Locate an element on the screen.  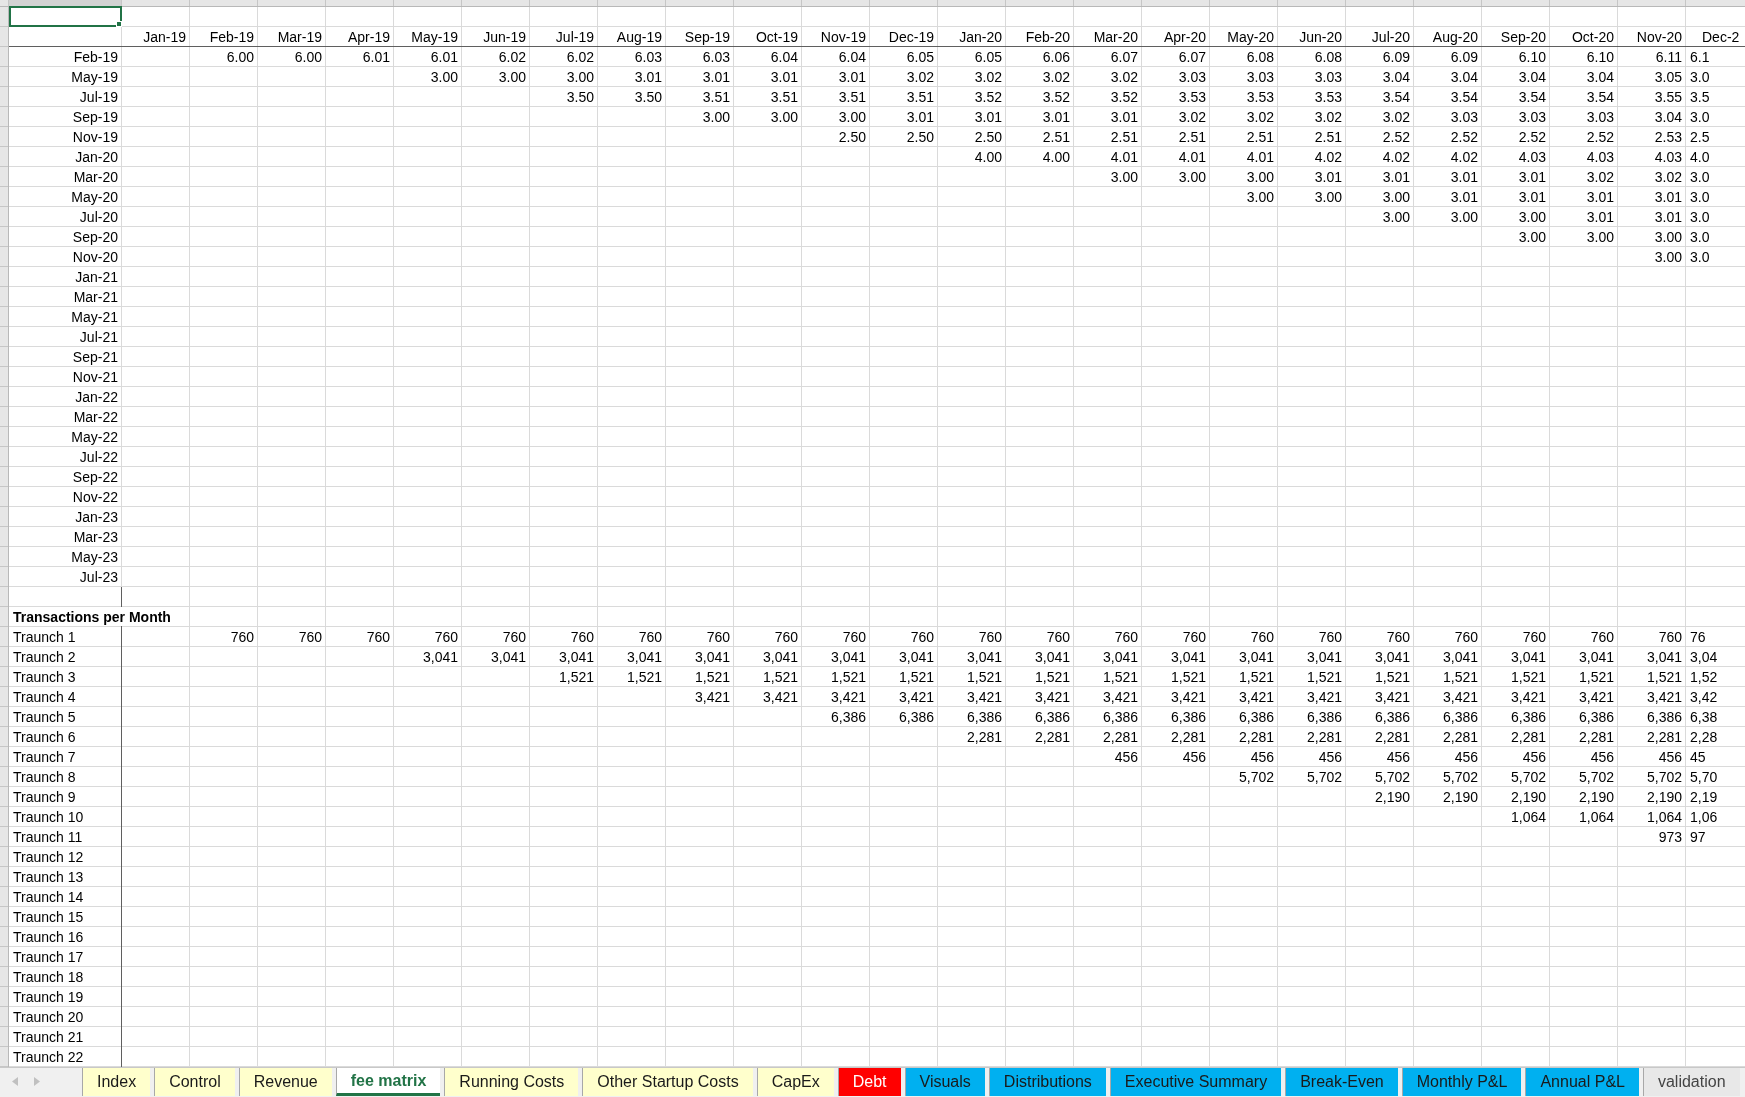
transaction-count: 2,28 is located at coordinates (1704, 736).